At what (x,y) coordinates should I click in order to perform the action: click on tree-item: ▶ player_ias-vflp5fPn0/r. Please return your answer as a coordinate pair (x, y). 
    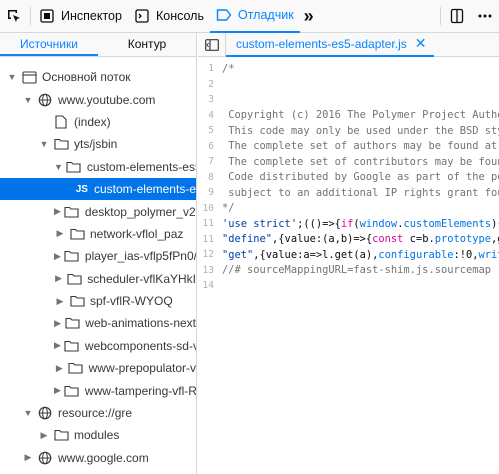
    Looking at the image, I should click on (98, 256).